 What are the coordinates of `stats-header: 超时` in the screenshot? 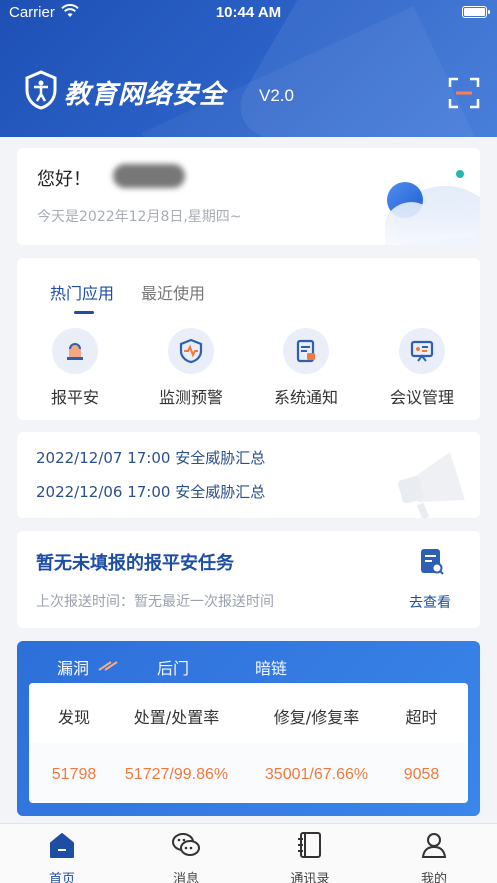 It's located at (421, 717).